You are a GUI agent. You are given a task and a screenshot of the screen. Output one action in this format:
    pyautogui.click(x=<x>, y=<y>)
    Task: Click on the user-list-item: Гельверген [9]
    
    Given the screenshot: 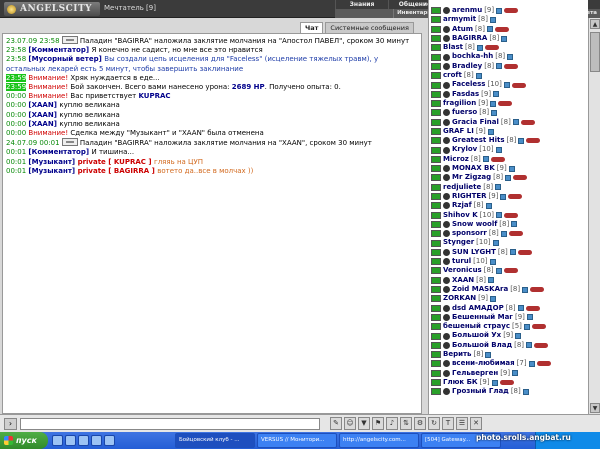 What is the action you would take?
    pyautogui.click(x=508, y=373)
    